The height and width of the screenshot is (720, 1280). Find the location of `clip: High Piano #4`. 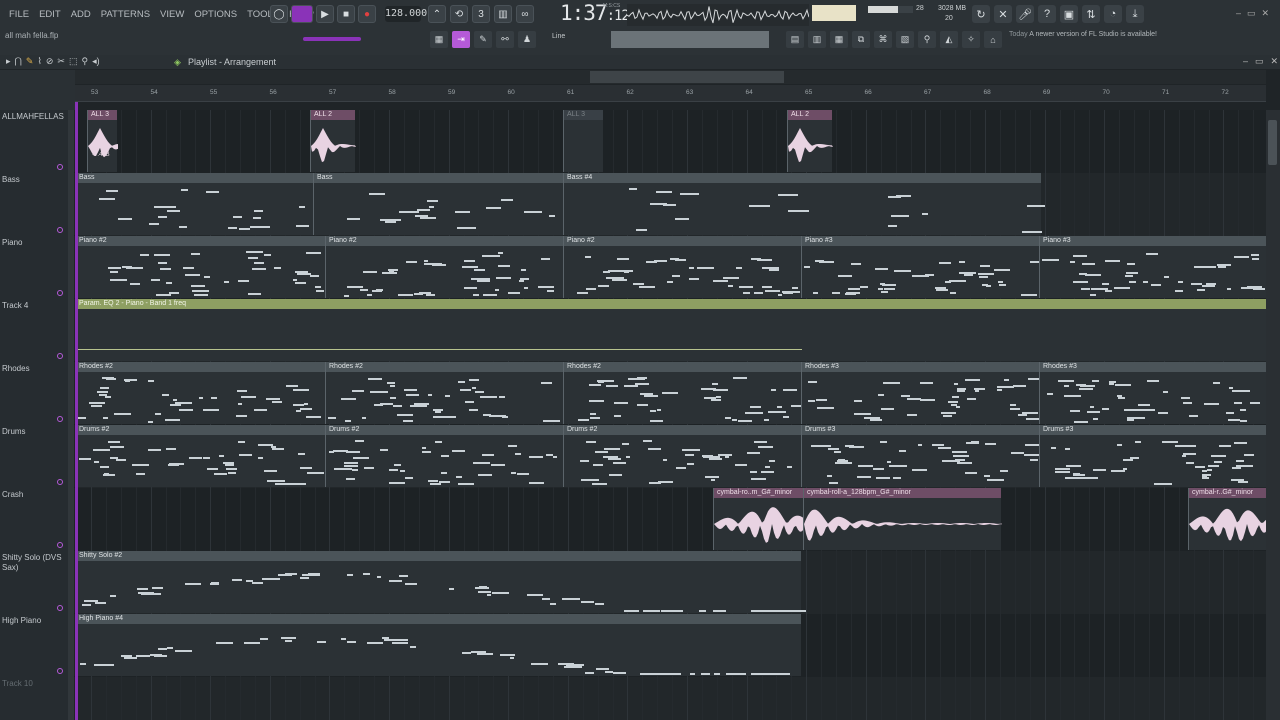

clip: High Piano #4 is located at coordinates (438, 645).